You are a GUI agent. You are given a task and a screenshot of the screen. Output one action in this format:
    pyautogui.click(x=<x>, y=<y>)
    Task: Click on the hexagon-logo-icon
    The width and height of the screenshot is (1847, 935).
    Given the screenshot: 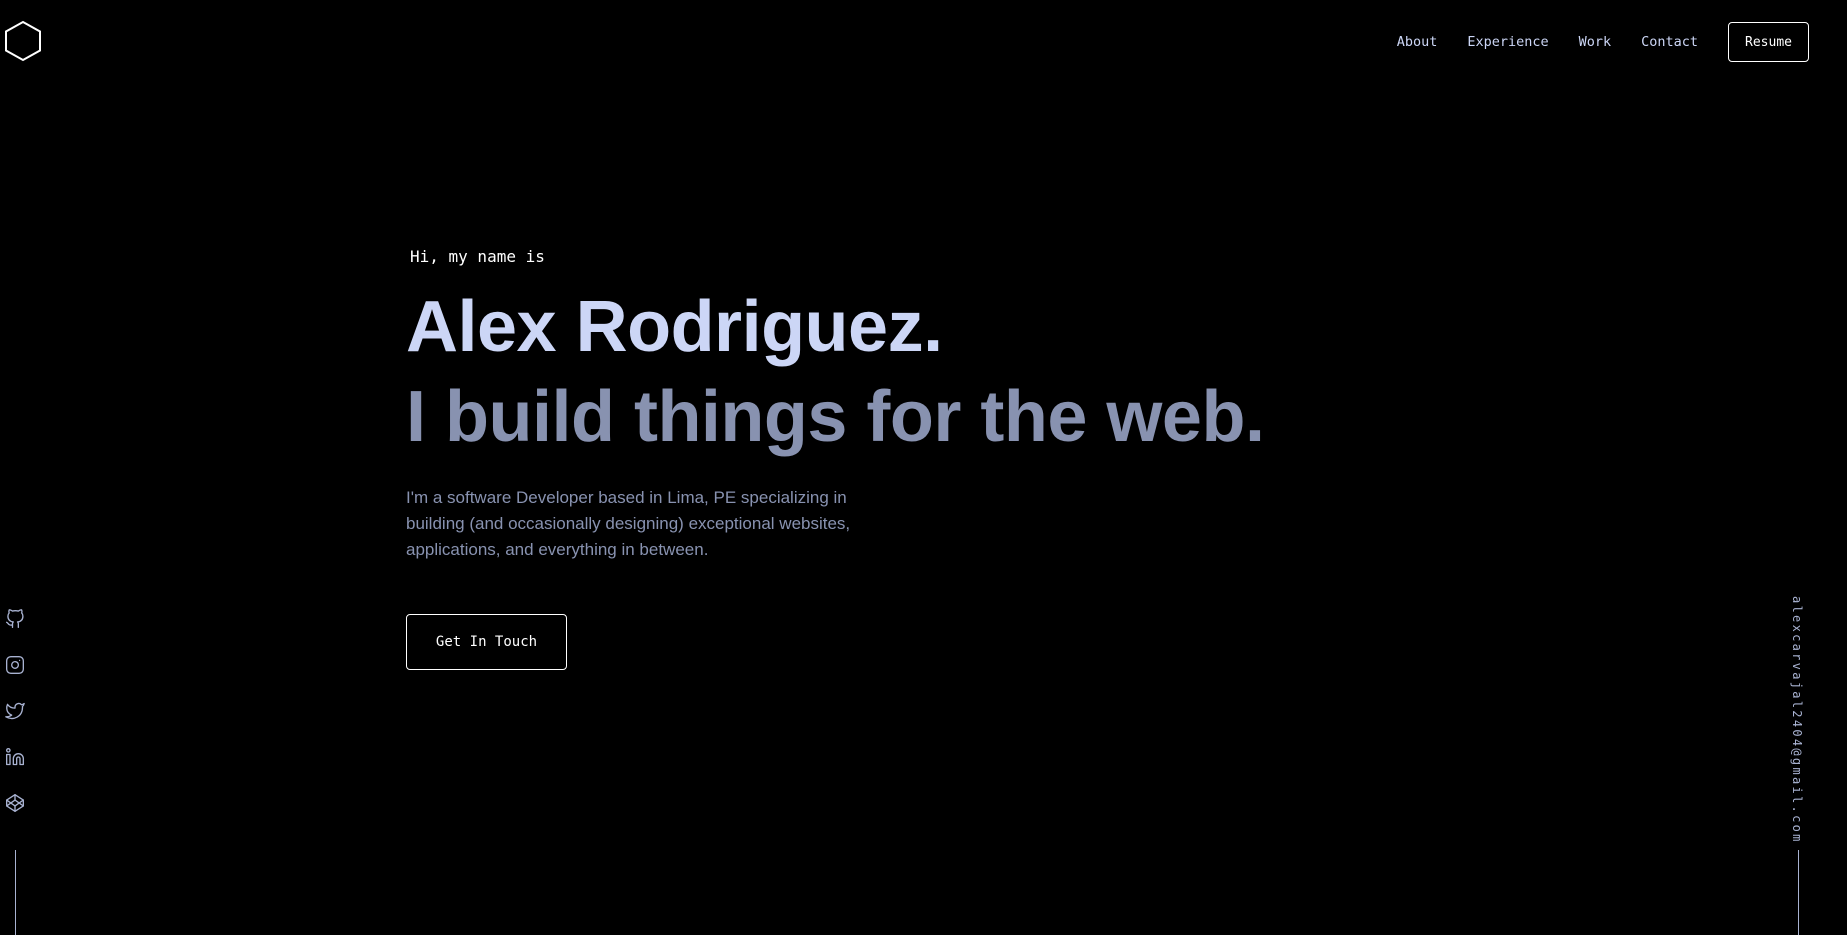 What is the action you would take?
    pyautogui.click(x=23, y=41)
    